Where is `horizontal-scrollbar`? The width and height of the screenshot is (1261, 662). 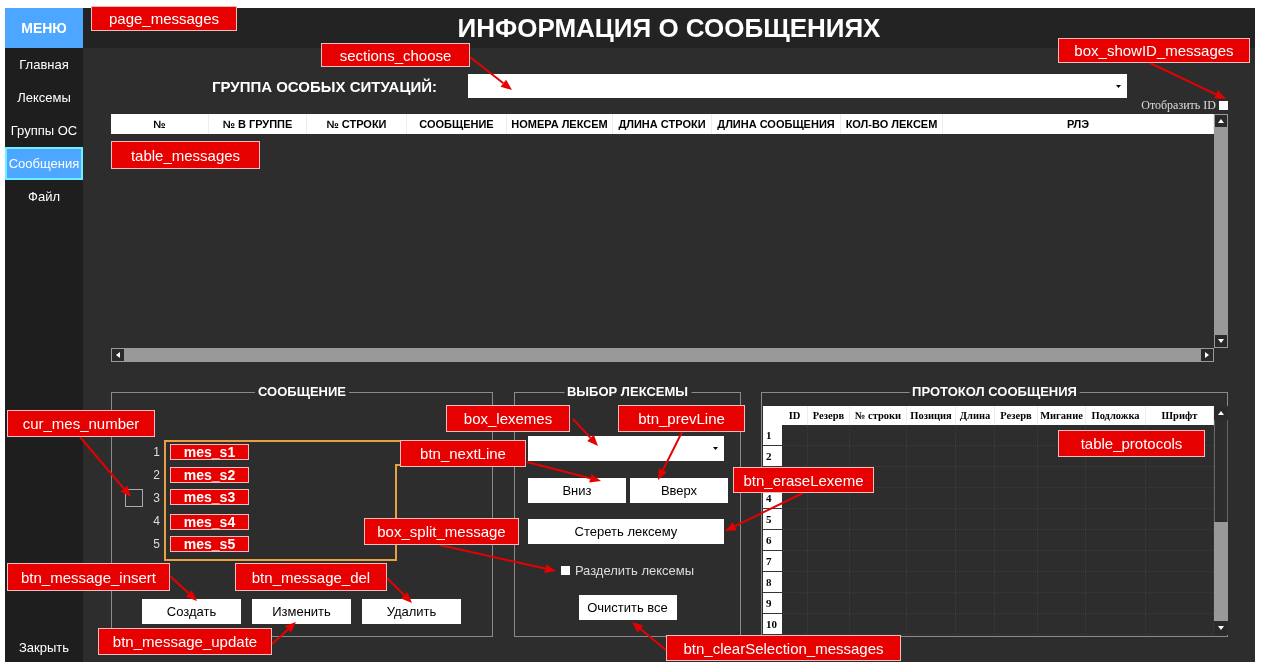
horizontal-scrollbar is located at coordinates (662, 355).